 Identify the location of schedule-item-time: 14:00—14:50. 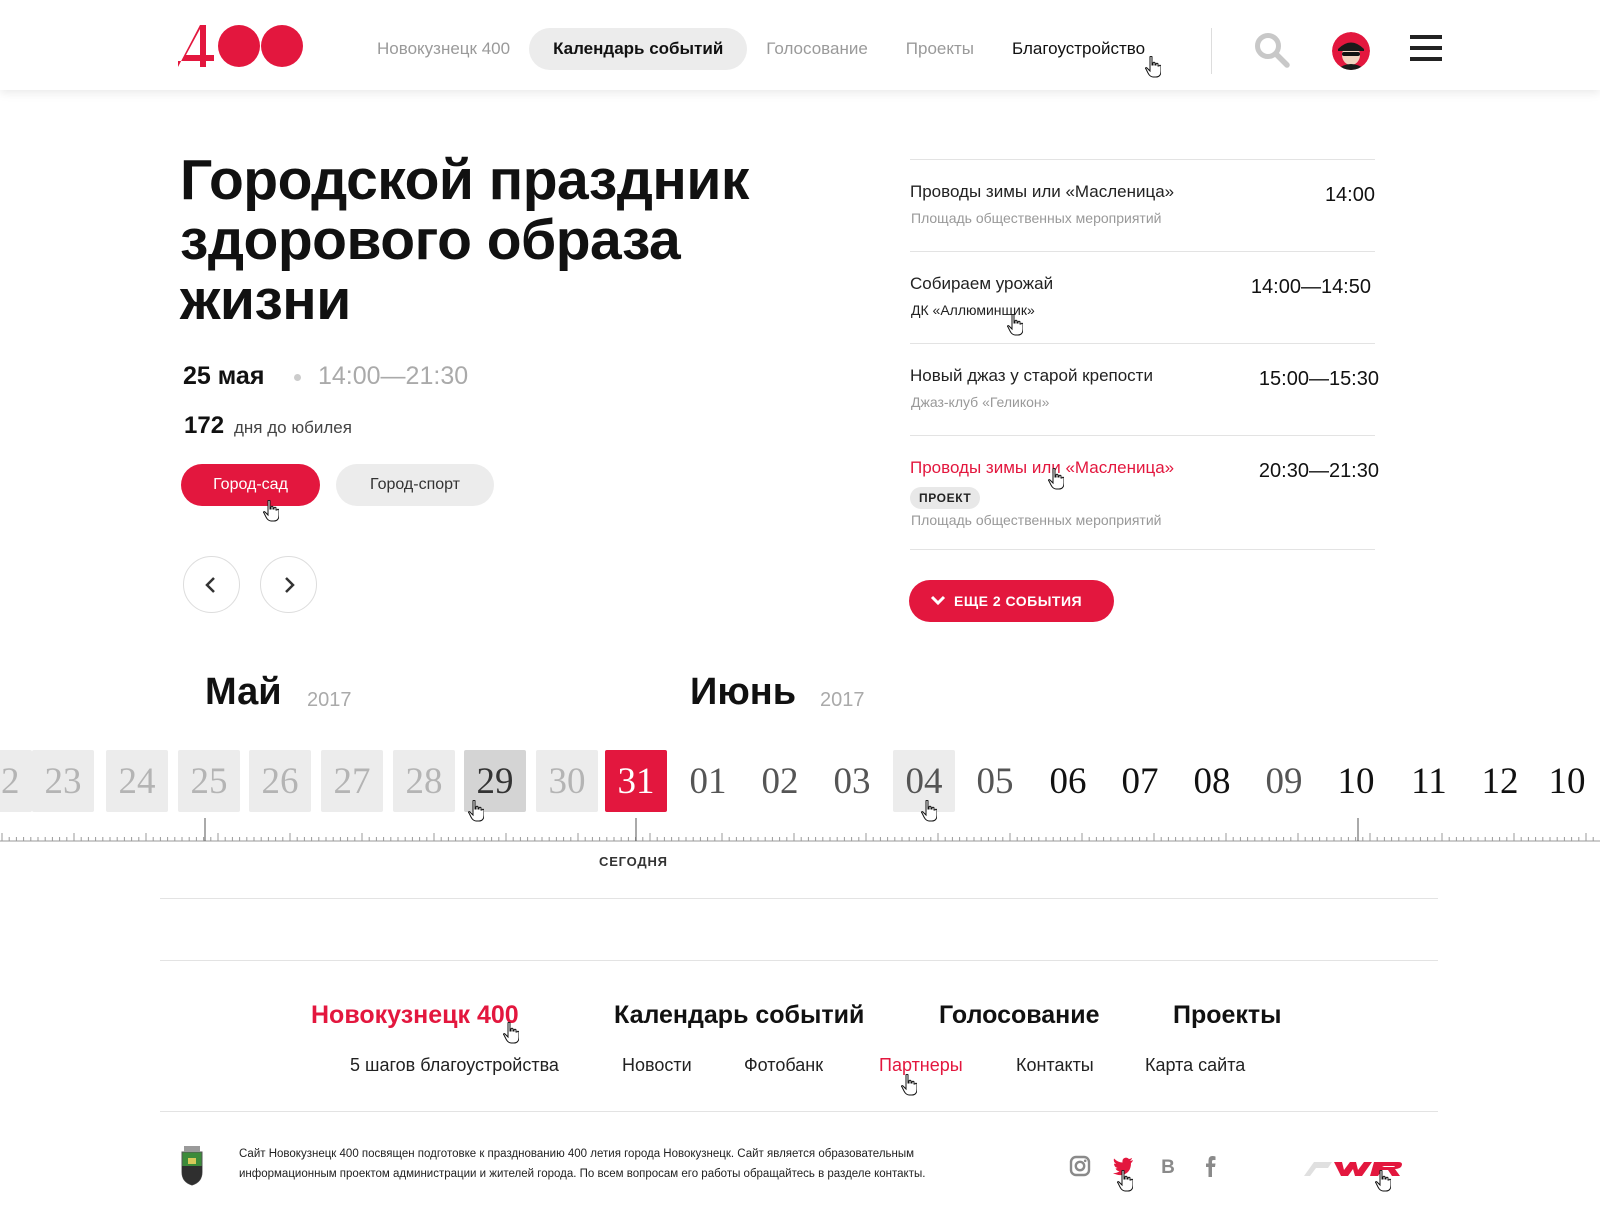
(1310, 287).